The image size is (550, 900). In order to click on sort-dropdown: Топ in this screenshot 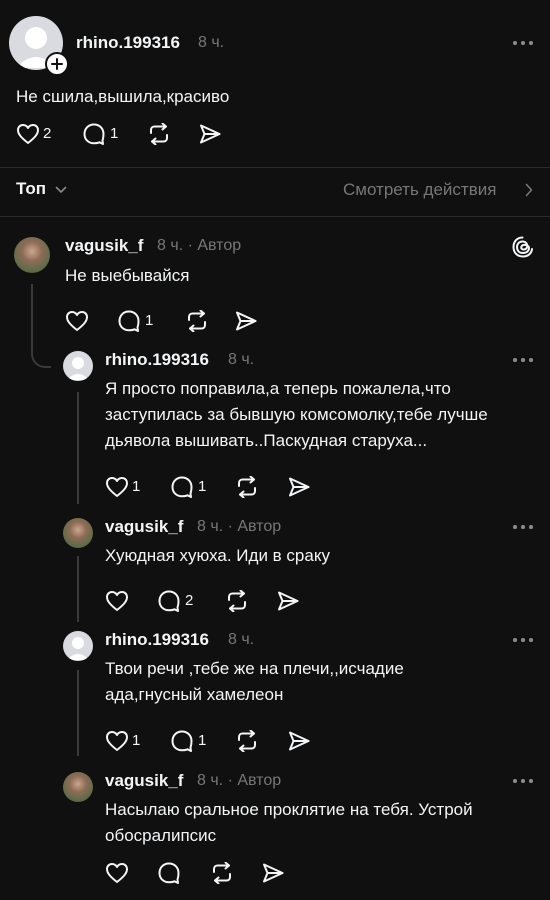, I will do `click(31, 190)`.